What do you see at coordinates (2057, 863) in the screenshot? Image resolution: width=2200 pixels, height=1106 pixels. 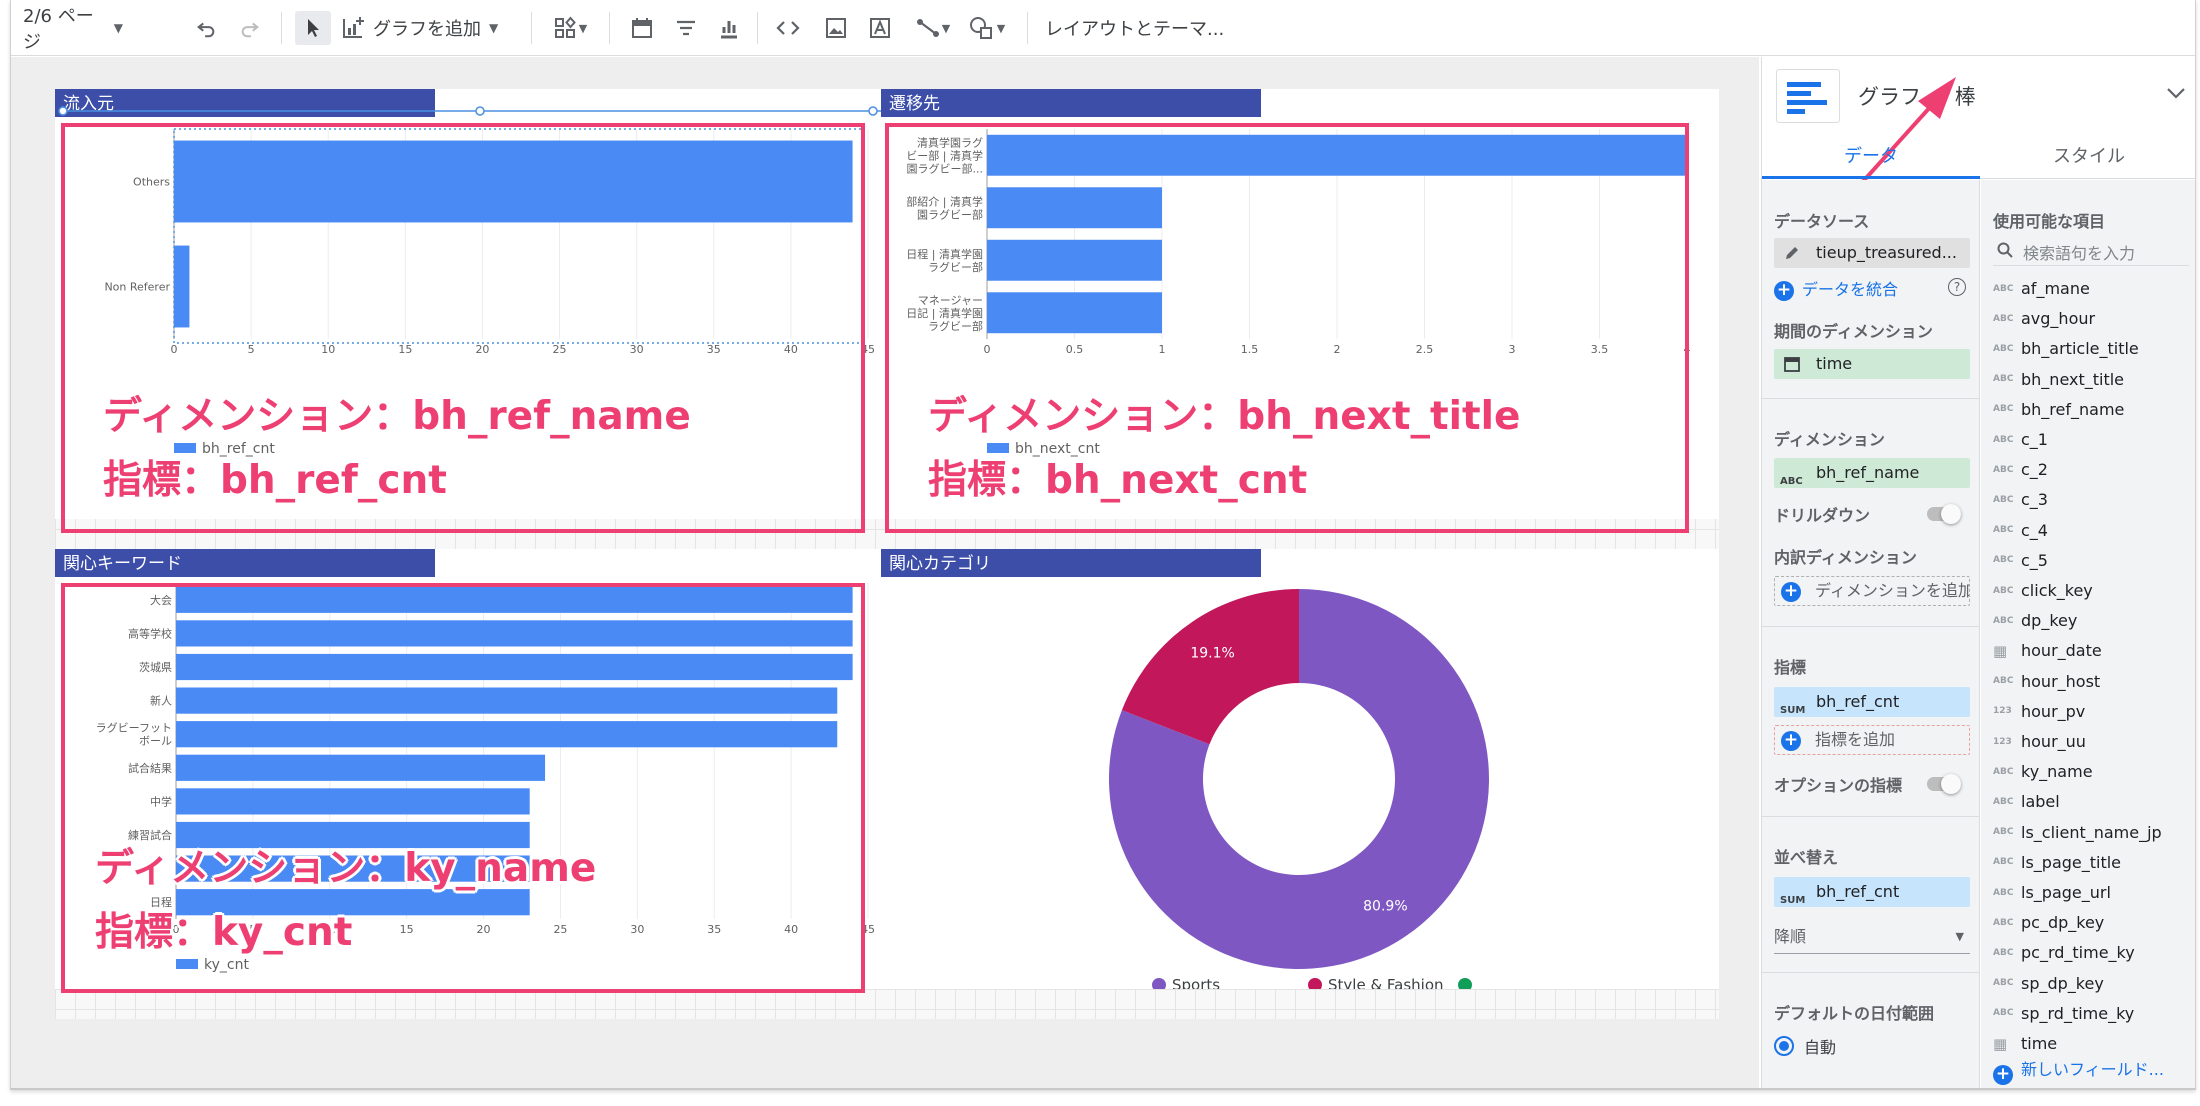 I see `field-item: ABC ls_page_title` at bounding box center [2057, 863].